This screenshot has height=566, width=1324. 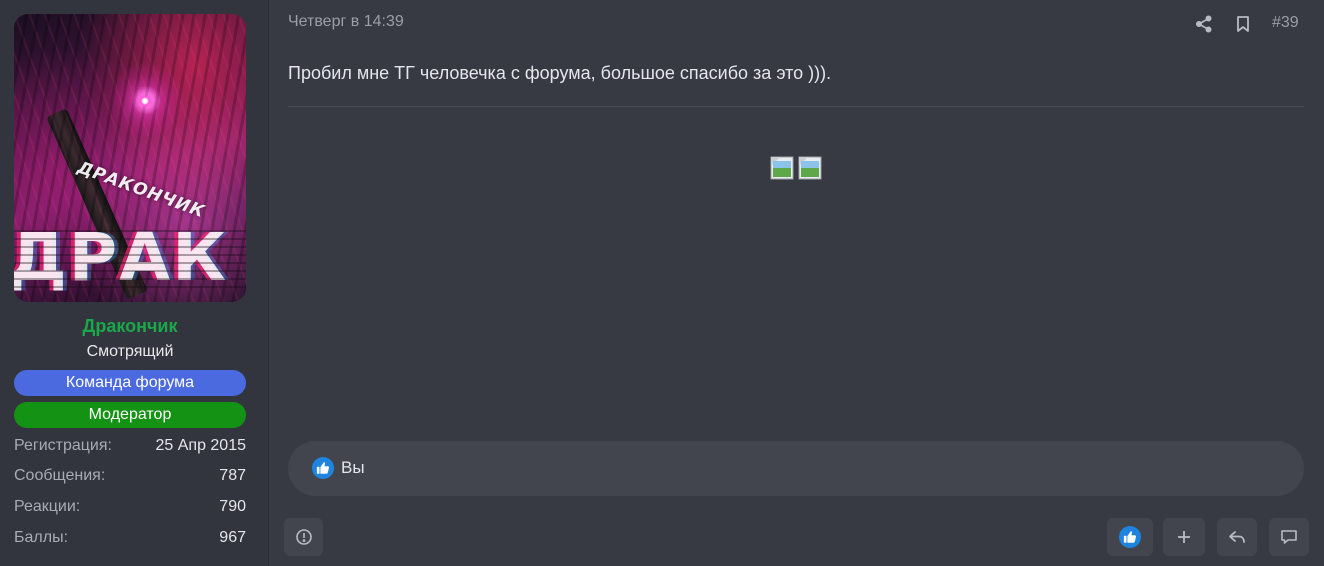 I want to click on comment-icon, so click(x=1289, y=537).